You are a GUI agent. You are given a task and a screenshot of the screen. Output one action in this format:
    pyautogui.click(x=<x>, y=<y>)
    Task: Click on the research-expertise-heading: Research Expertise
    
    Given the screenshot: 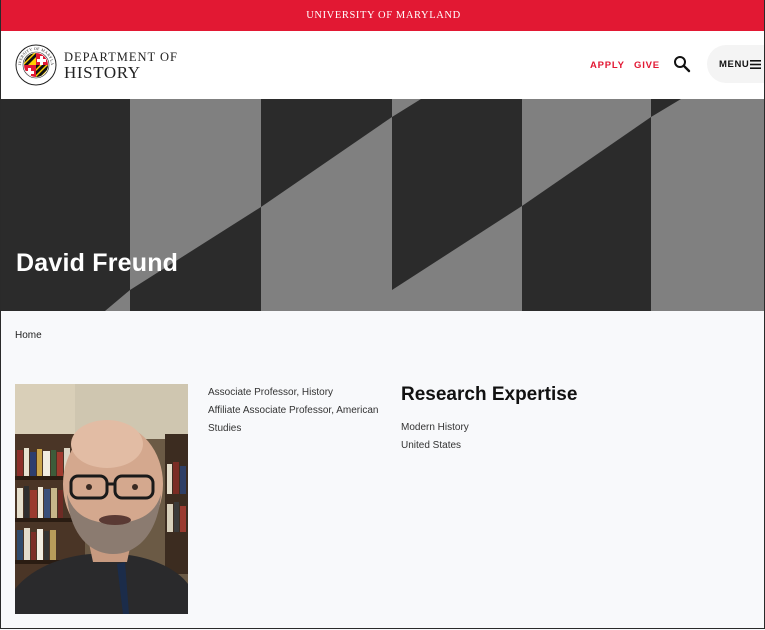 What is the action you would take?
    pyautogui.click(x=489, y=394)
    